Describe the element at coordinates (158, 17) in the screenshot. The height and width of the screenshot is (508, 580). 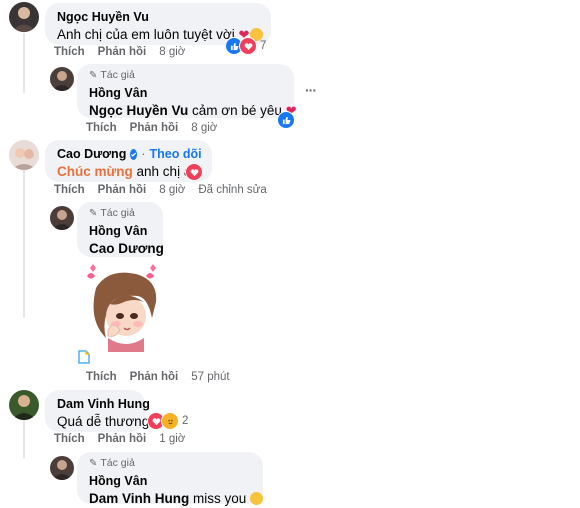
I see `comment-author: Ngọc Huyền Vu` at that location.